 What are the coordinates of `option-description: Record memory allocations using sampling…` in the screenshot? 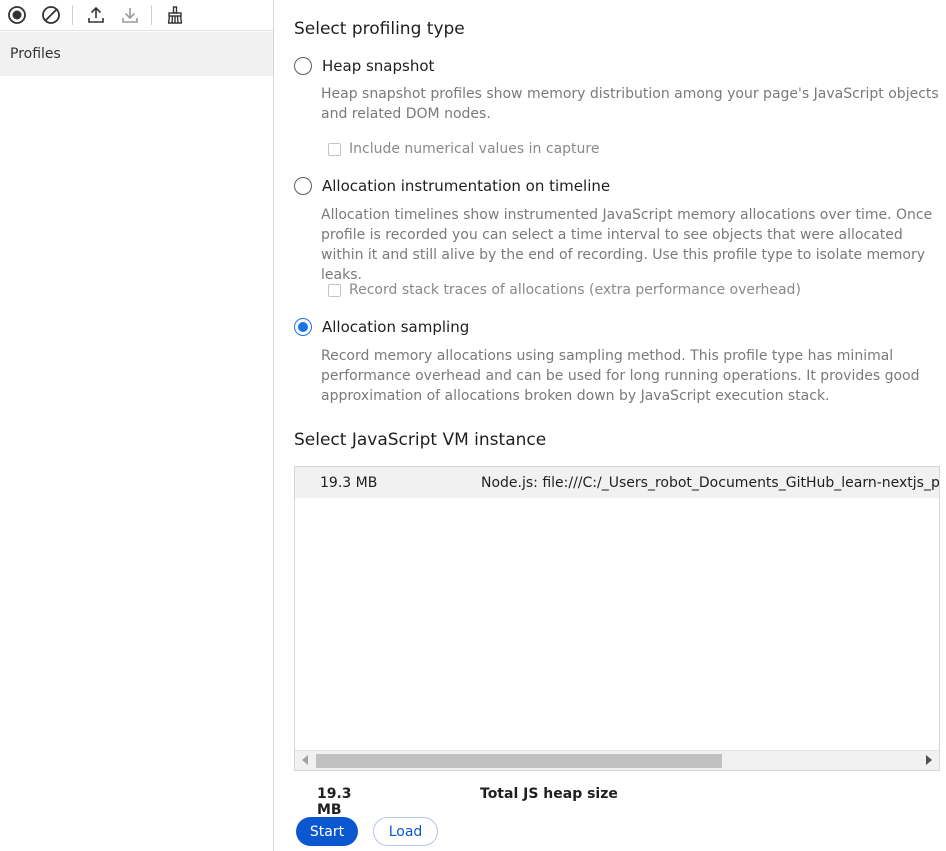 It's located at (620, 376).